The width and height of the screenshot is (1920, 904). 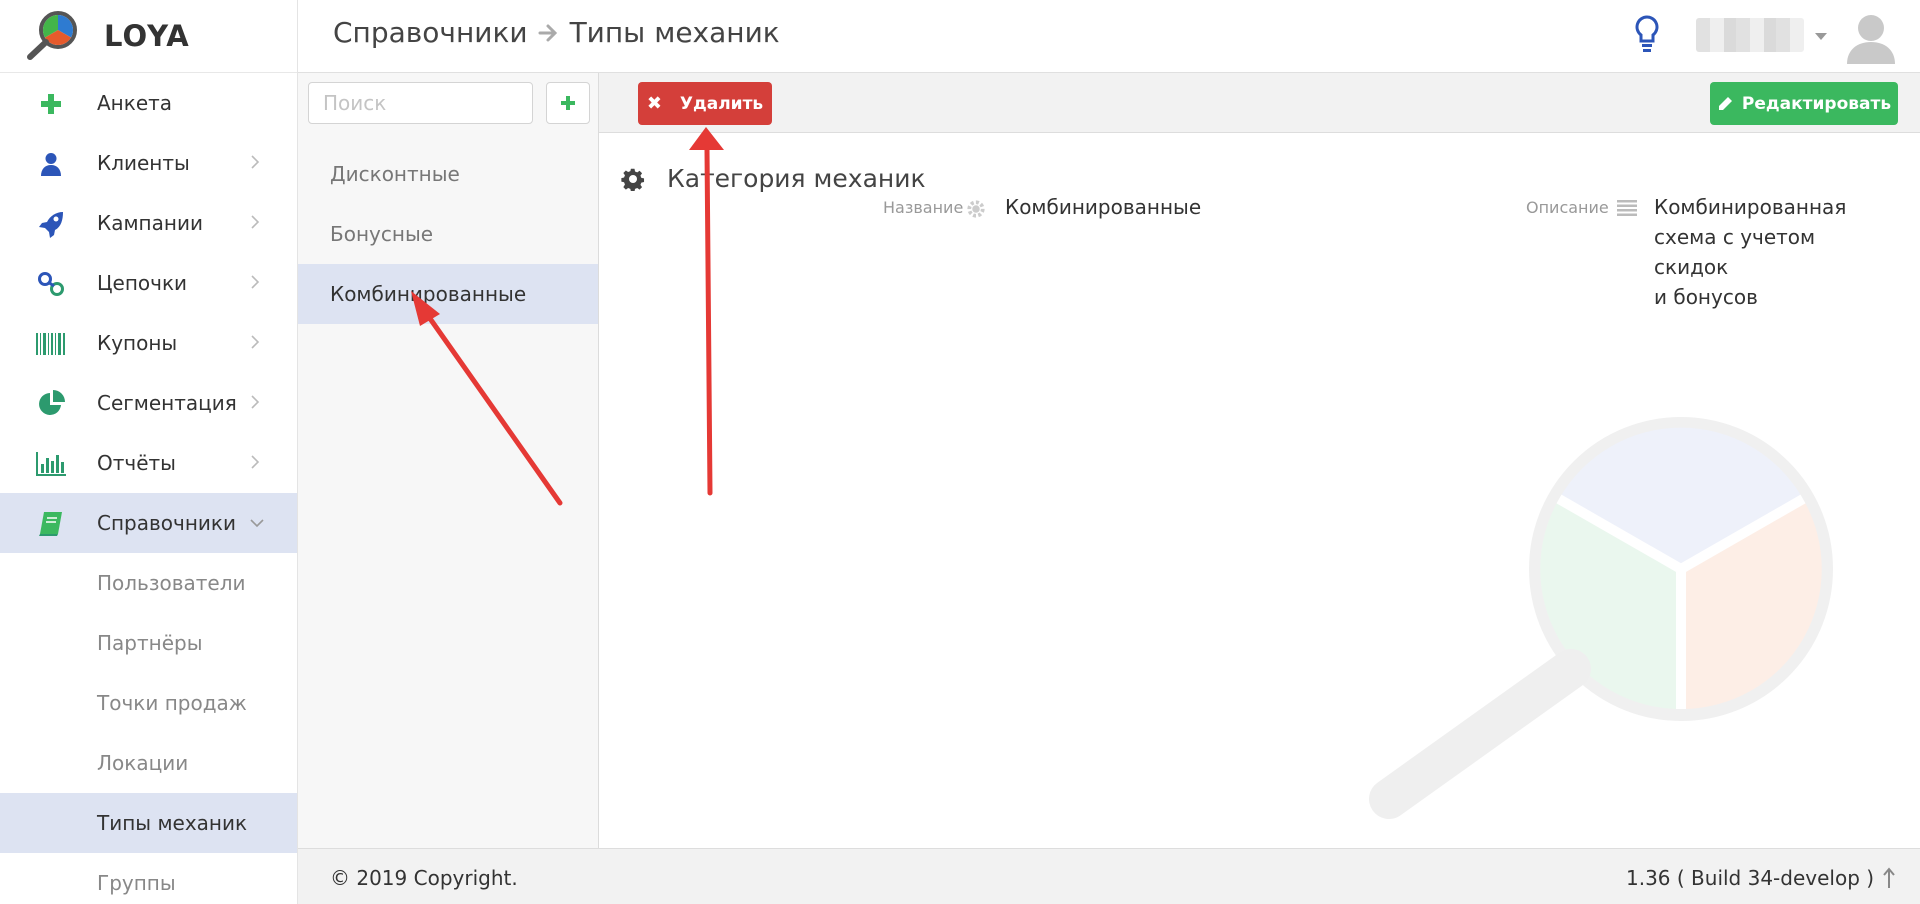 What do you see at coordinates (51, 403) in the screenshot?
I see `pie-chart-icon` at bounding box center [51, 403].